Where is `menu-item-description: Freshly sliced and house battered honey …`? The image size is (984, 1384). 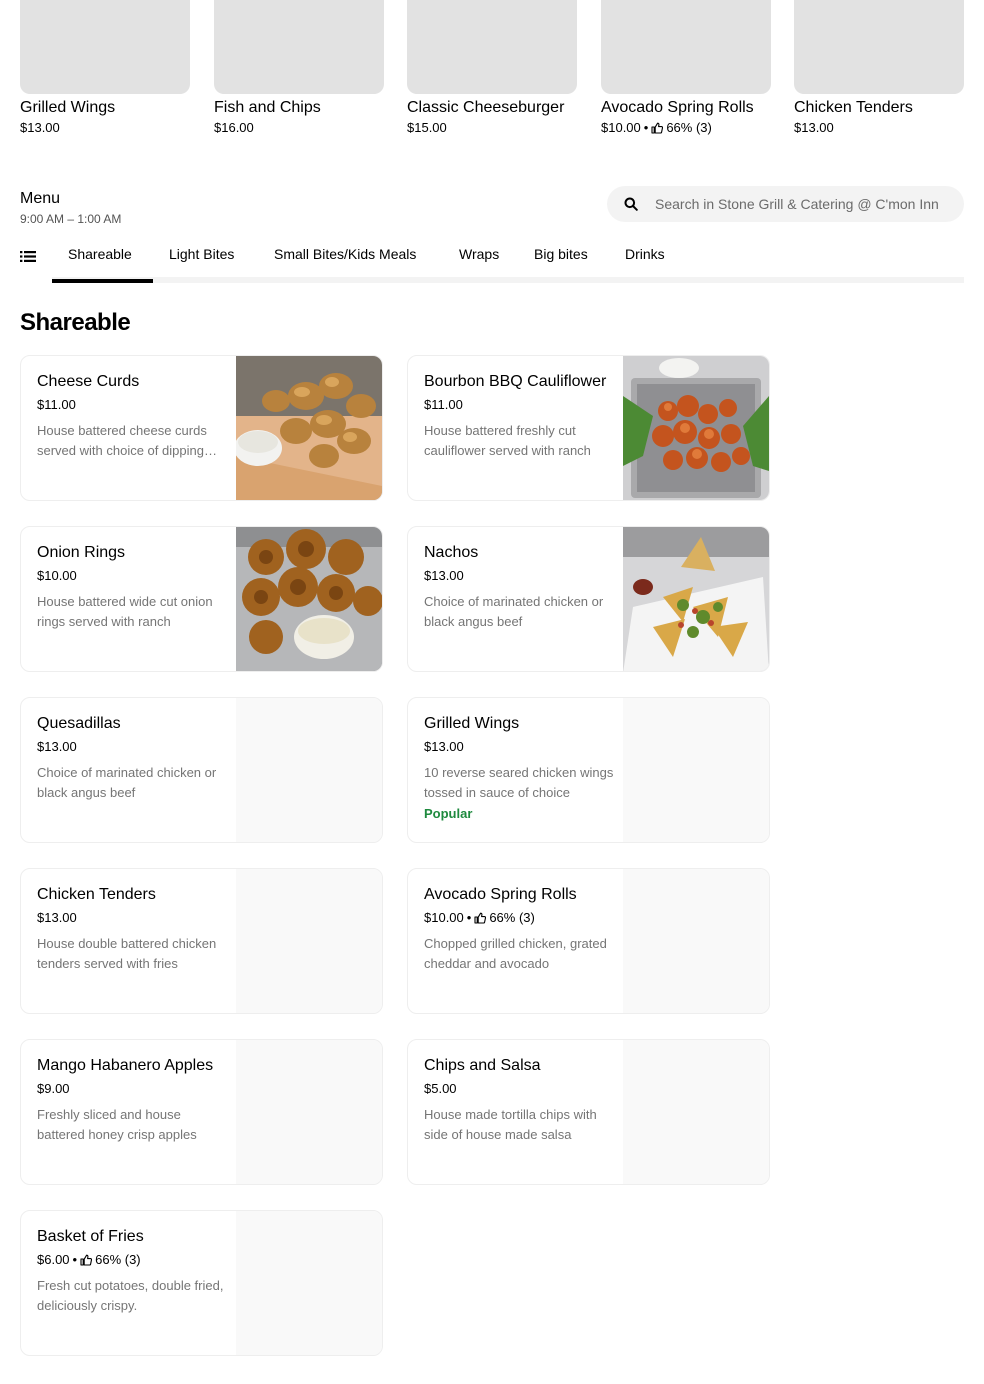
menu-item-description: Freshly sliced and house battered honey … is located at coordinates (117, 1124).